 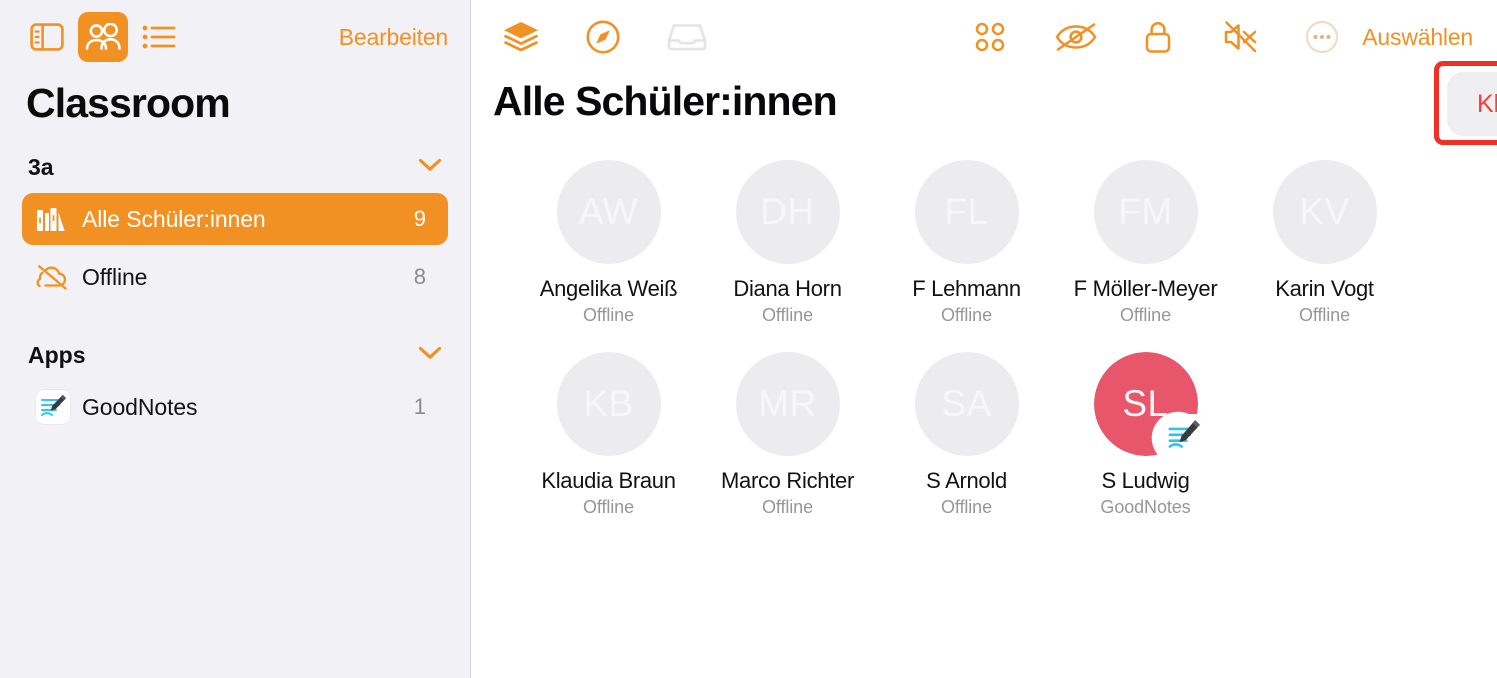 I want to click on end-class-label: Klasse beenden, so click(x=1487, y=103).